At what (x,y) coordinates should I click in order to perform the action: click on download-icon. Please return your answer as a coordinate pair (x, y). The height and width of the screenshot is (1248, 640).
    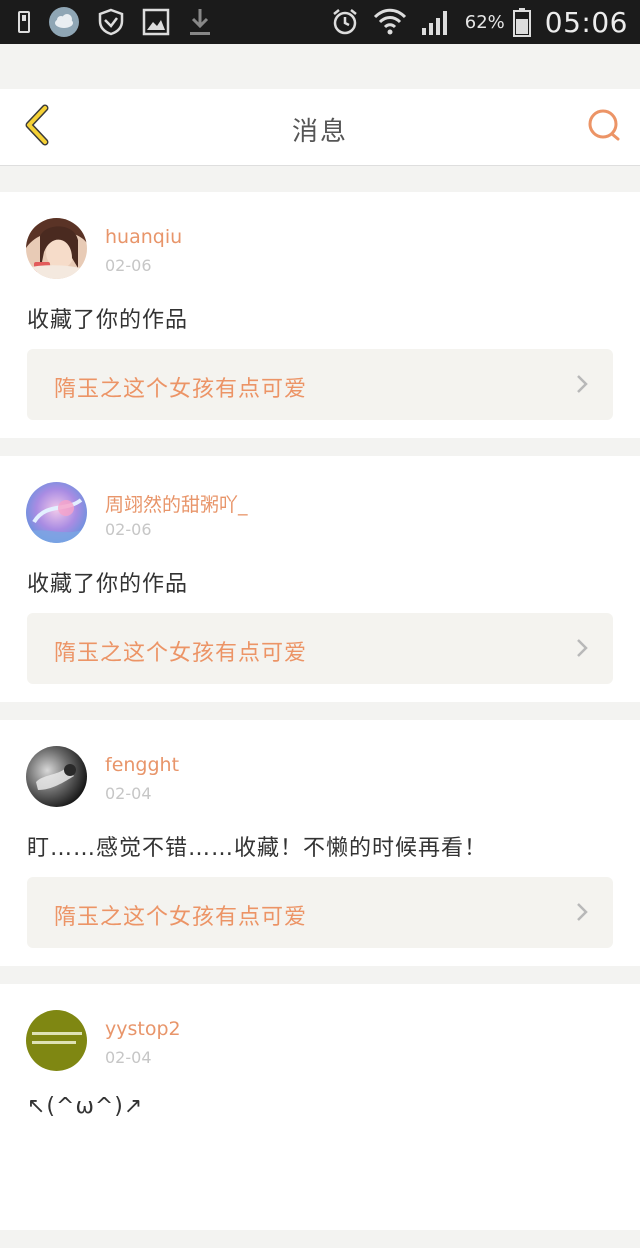
    Looking at the image, I should click on (200, 22).